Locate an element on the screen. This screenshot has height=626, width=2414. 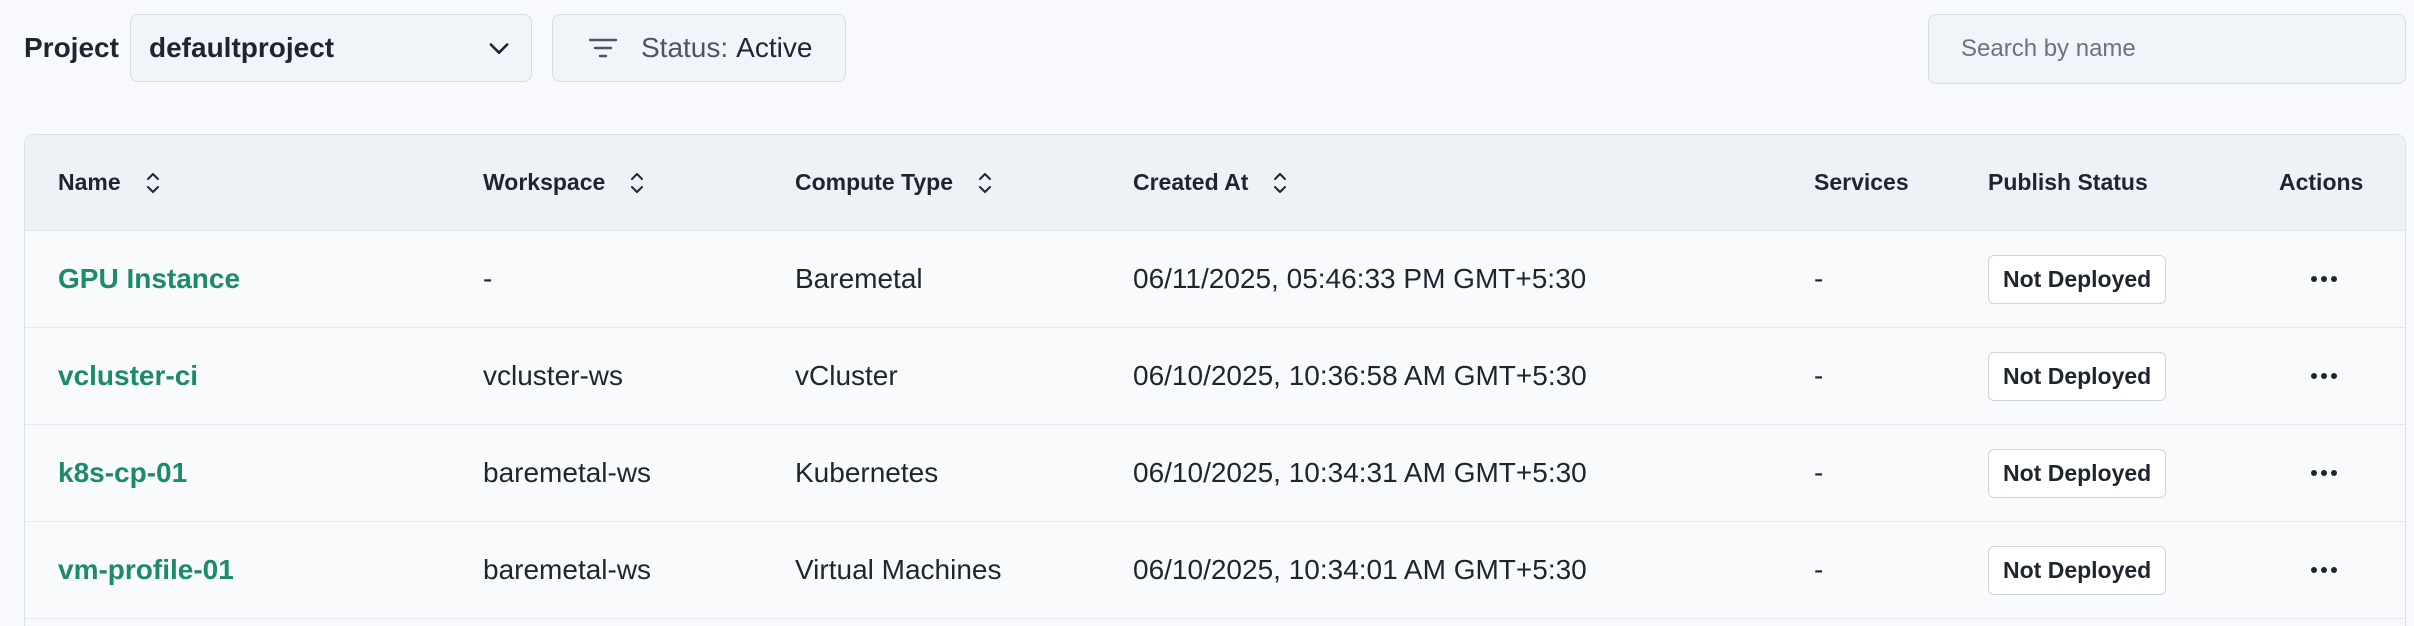
column-header-label: Services is located at coordinates (1861, 182).